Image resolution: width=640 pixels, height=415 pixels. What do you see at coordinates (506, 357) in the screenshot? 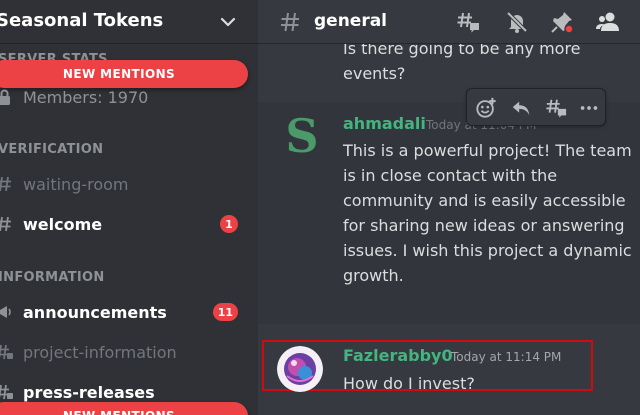
I see `message-timestamp: Today at 11:14 PM` at bounding box center [506, 357].